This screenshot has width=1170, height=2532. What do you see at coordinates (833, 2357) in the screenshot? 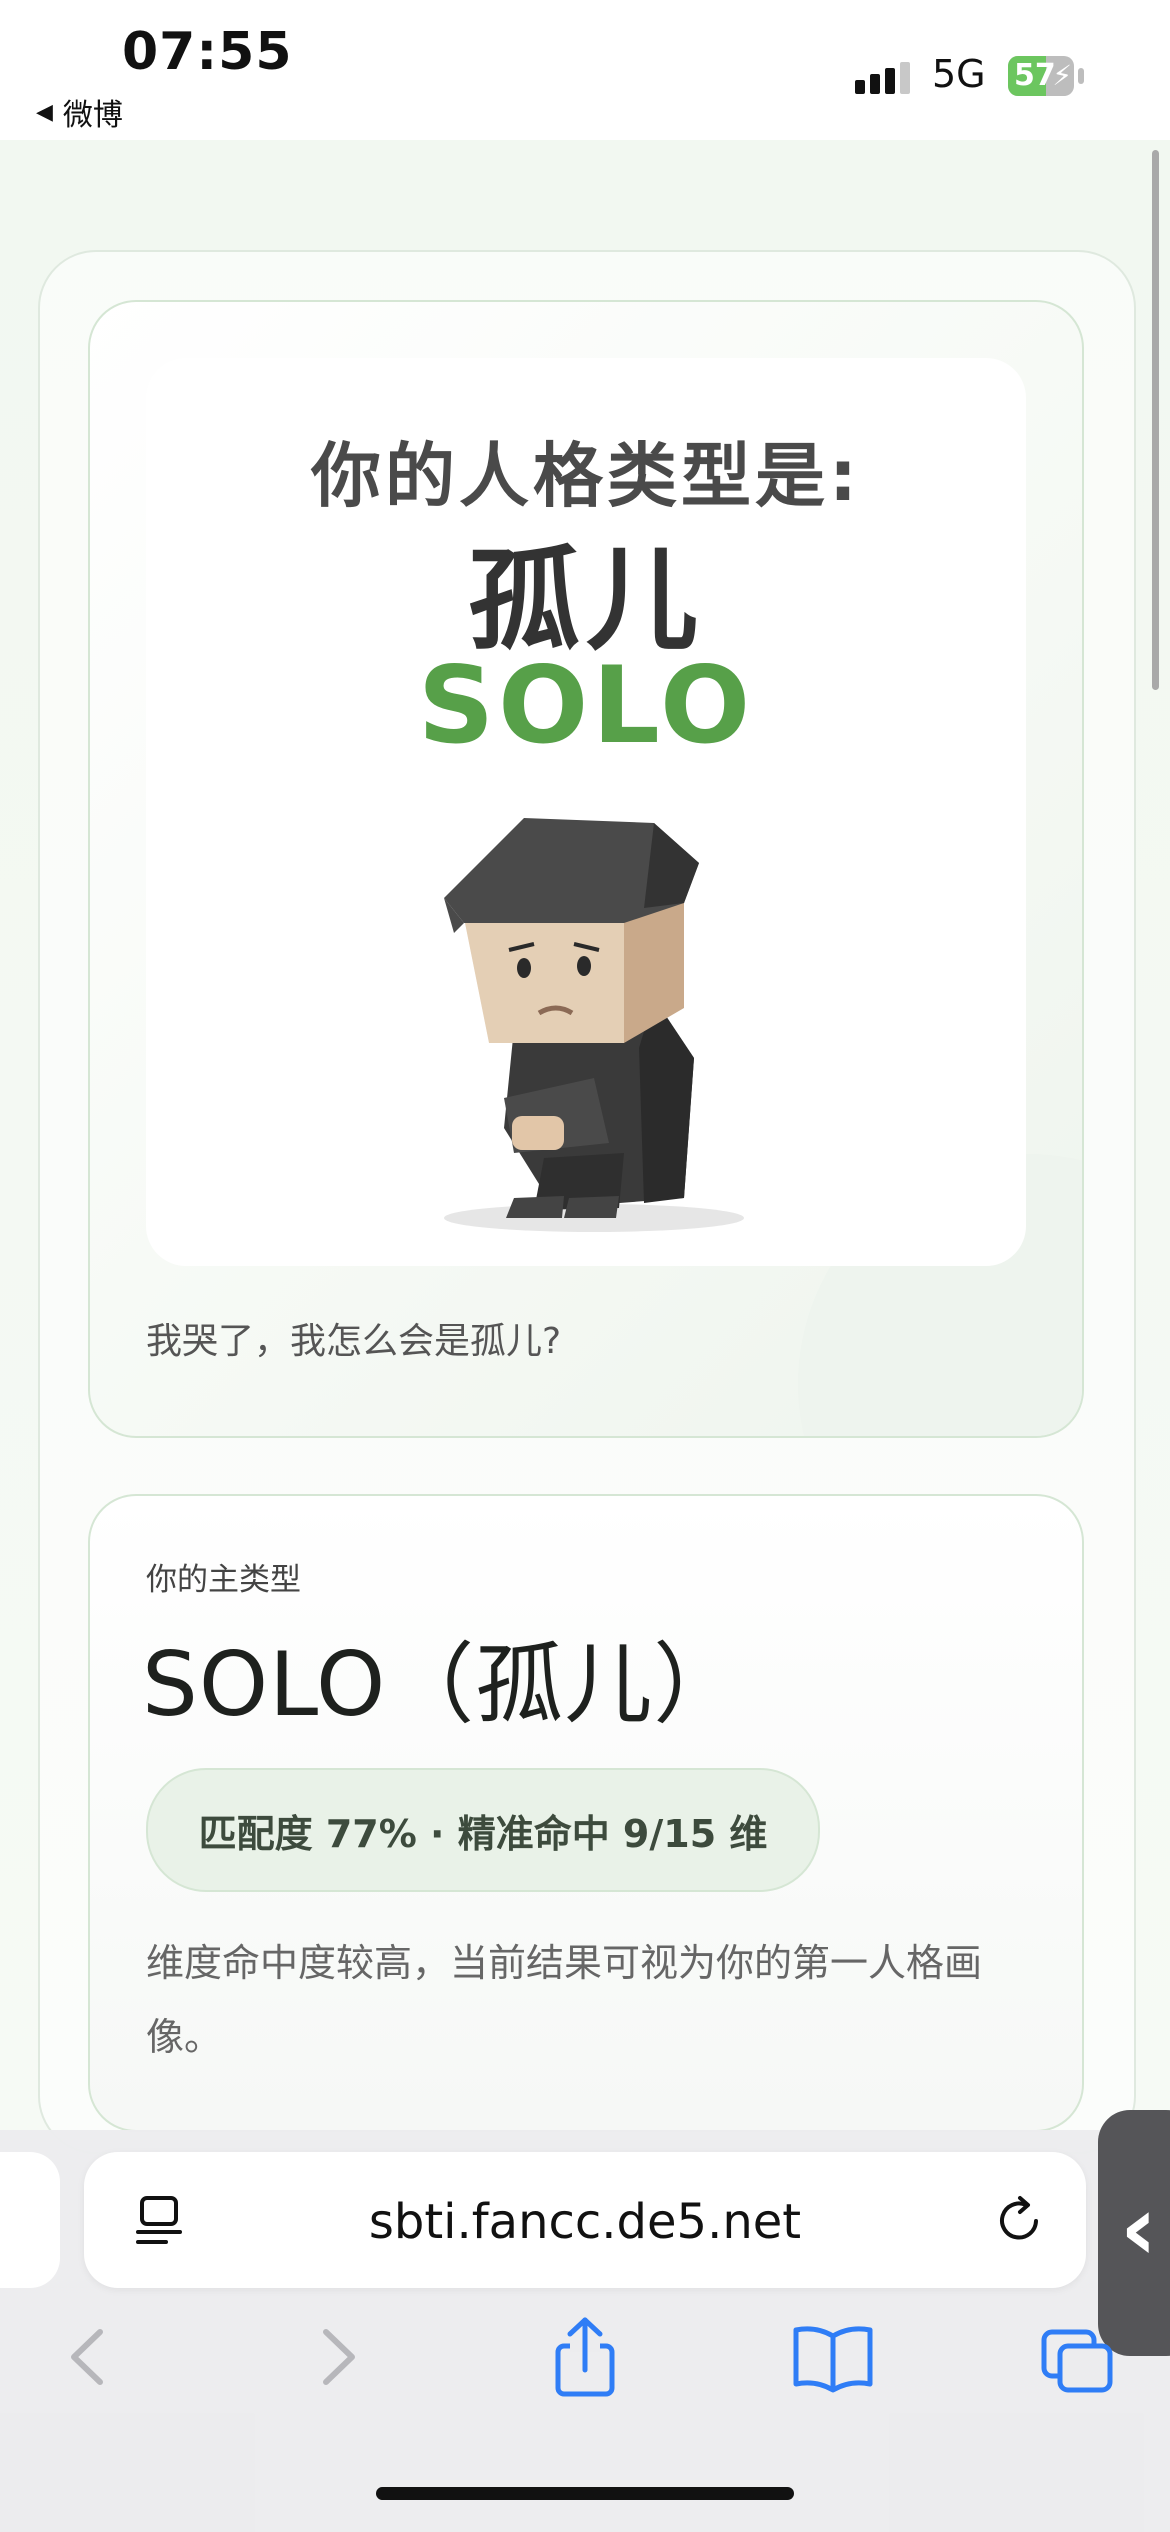
I see `bookmarks-icon` at bounding box center [833, 2357].